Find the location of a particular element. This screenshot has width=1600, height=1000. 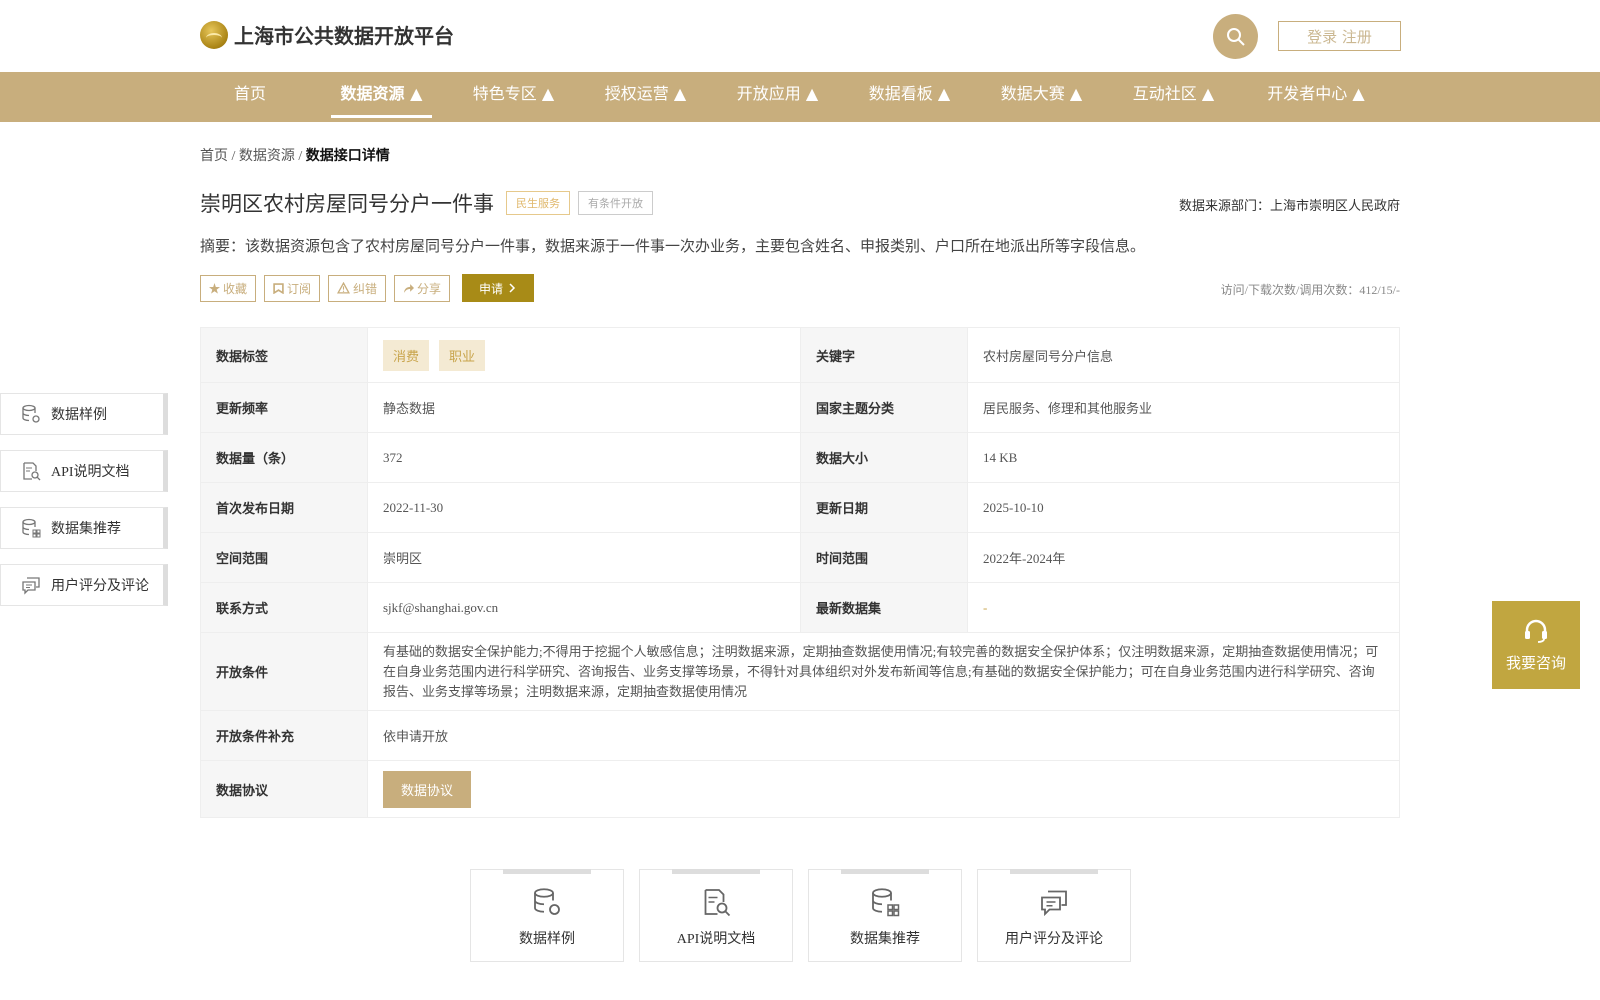

card-dataset-recommend: 数据集推荐 is located at coordinates (885, 915).